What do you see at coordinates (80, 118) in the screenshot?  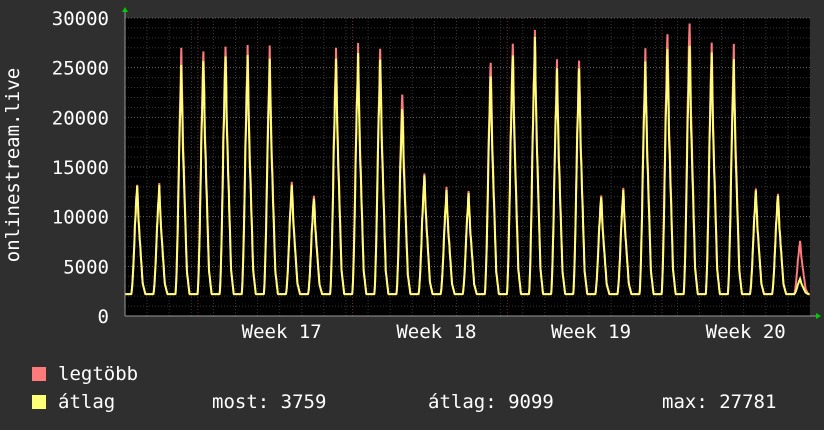 I see `y-tick-label: 20000` at bounding box center [80, 118].